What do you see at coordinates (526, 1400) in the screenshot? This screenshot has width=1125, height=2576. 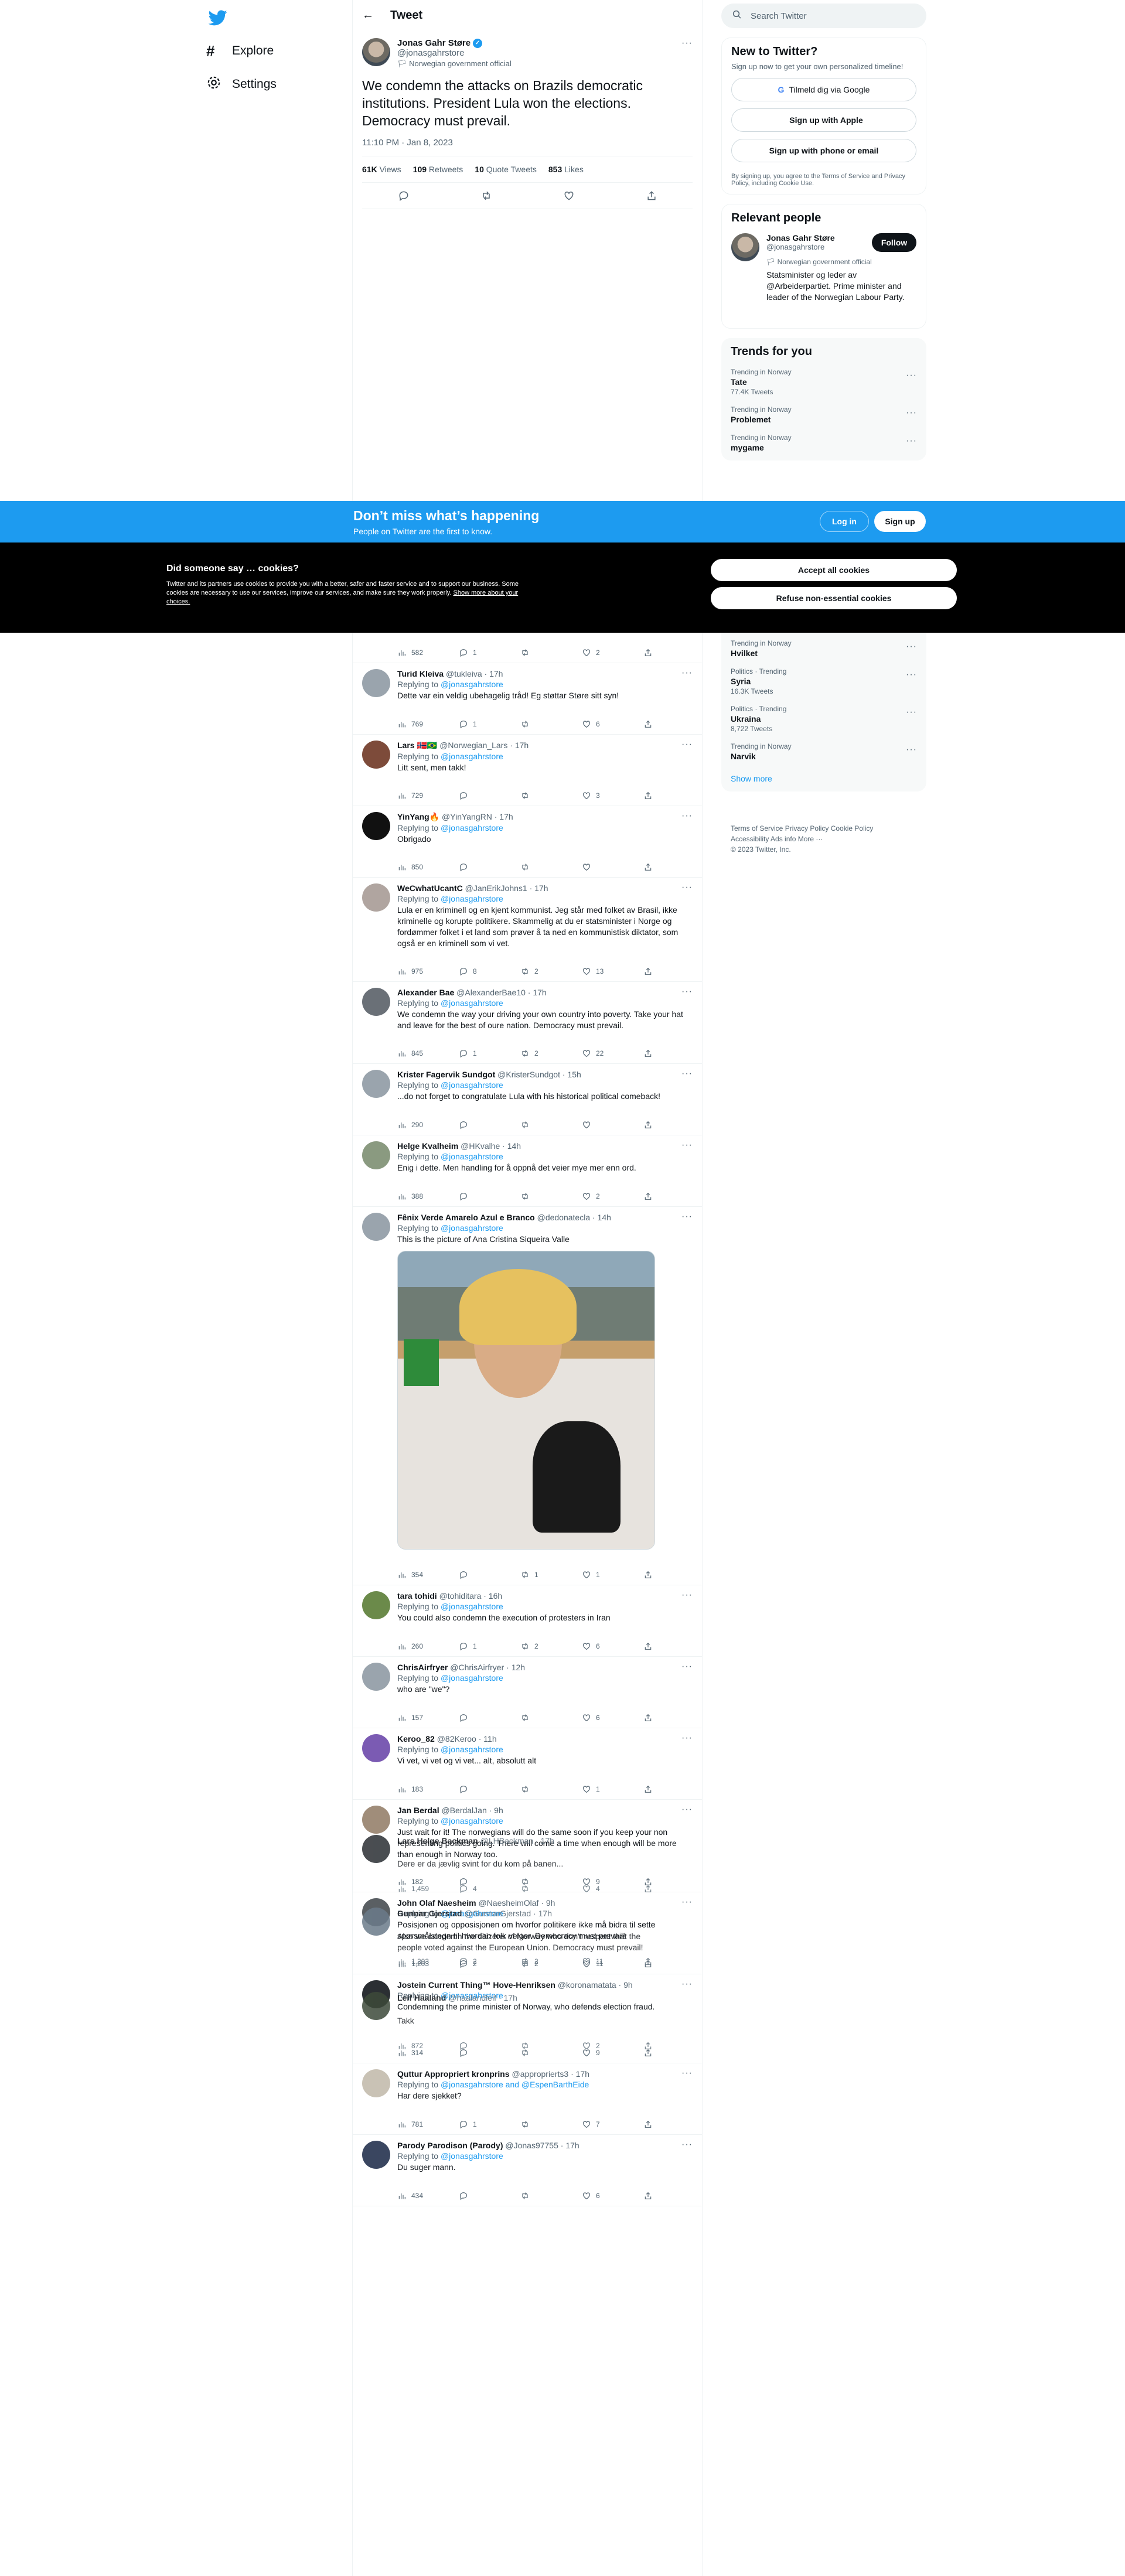 I see `reply-photo` at bounding box center [526, 1400].